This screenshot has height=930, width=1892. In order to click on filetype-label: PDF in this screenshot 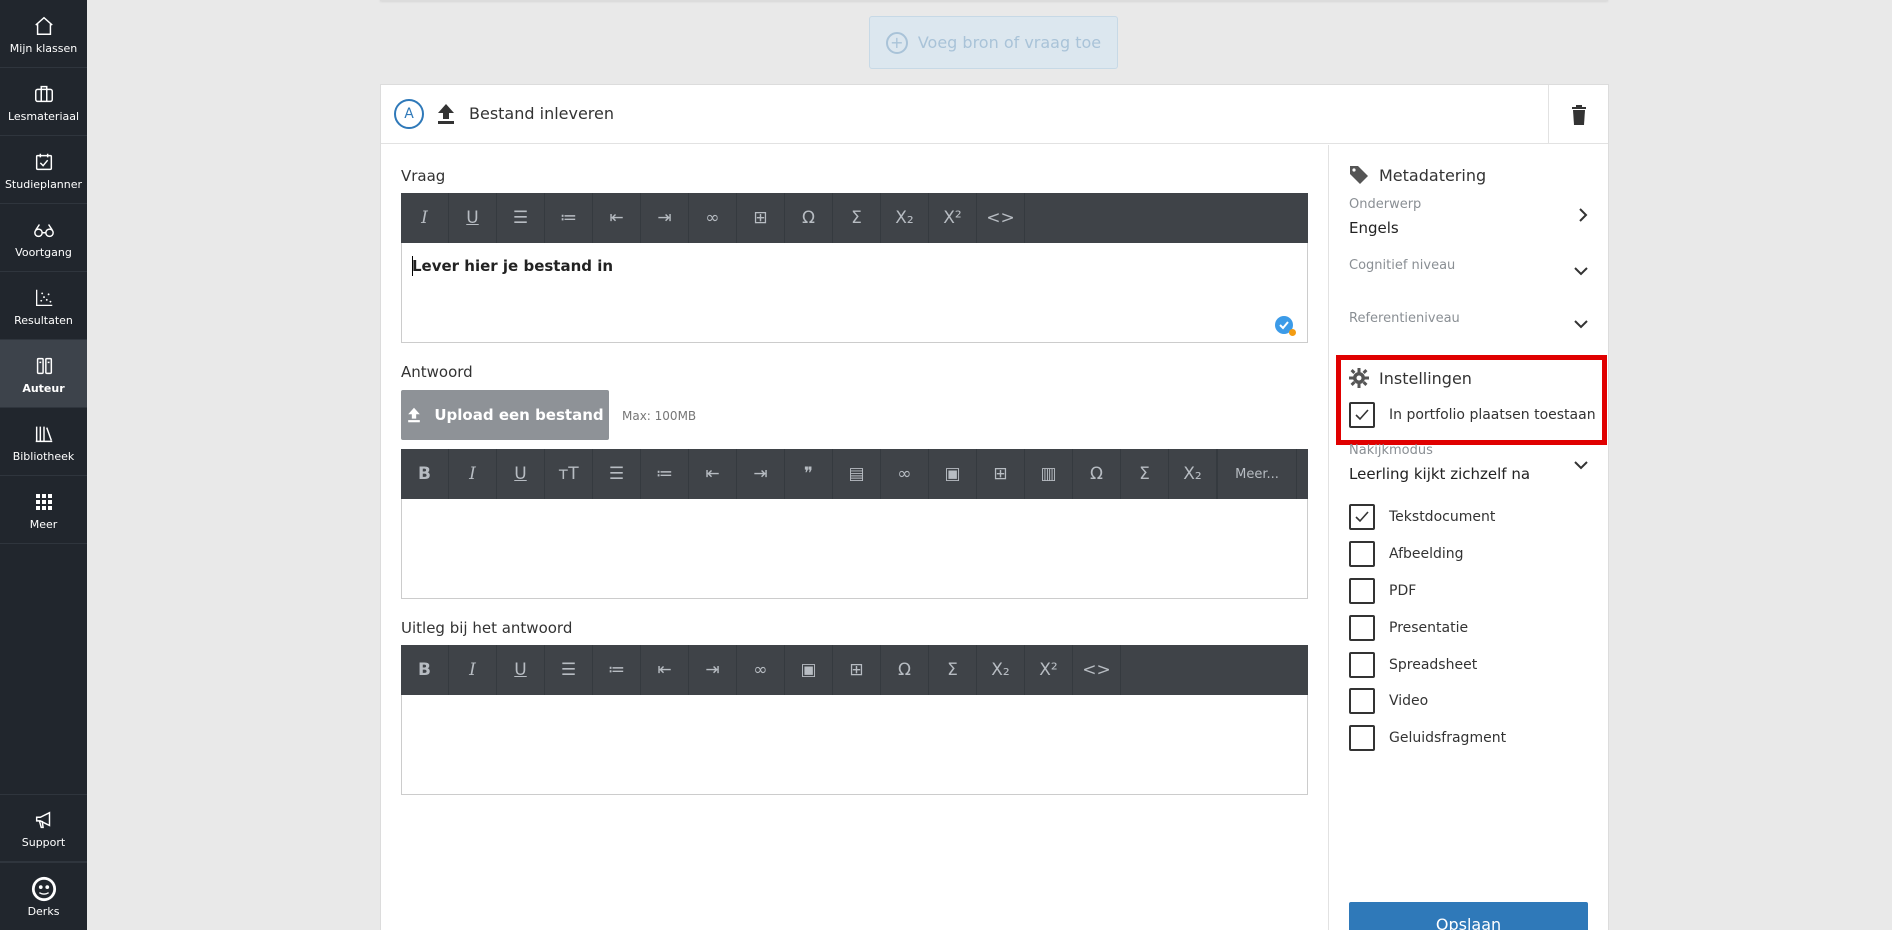, I will do `click(1403, 591)`.